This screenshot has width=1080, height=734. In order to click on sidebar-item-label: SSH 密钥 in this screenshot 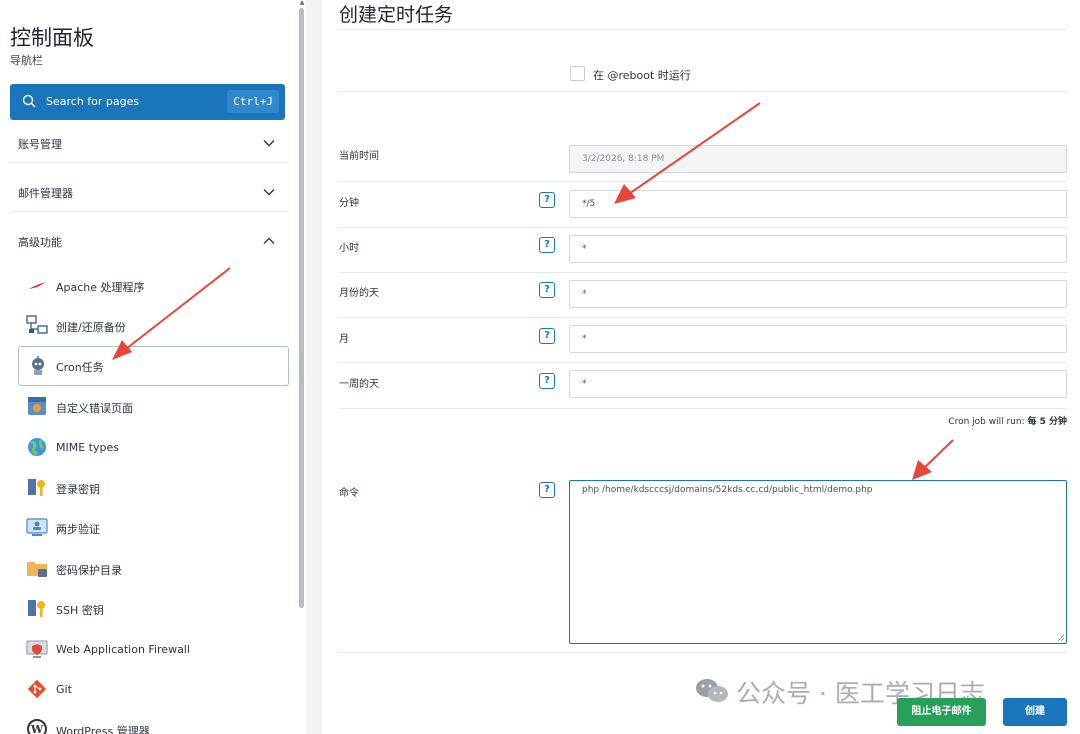, I will do `click(80, 610)`.